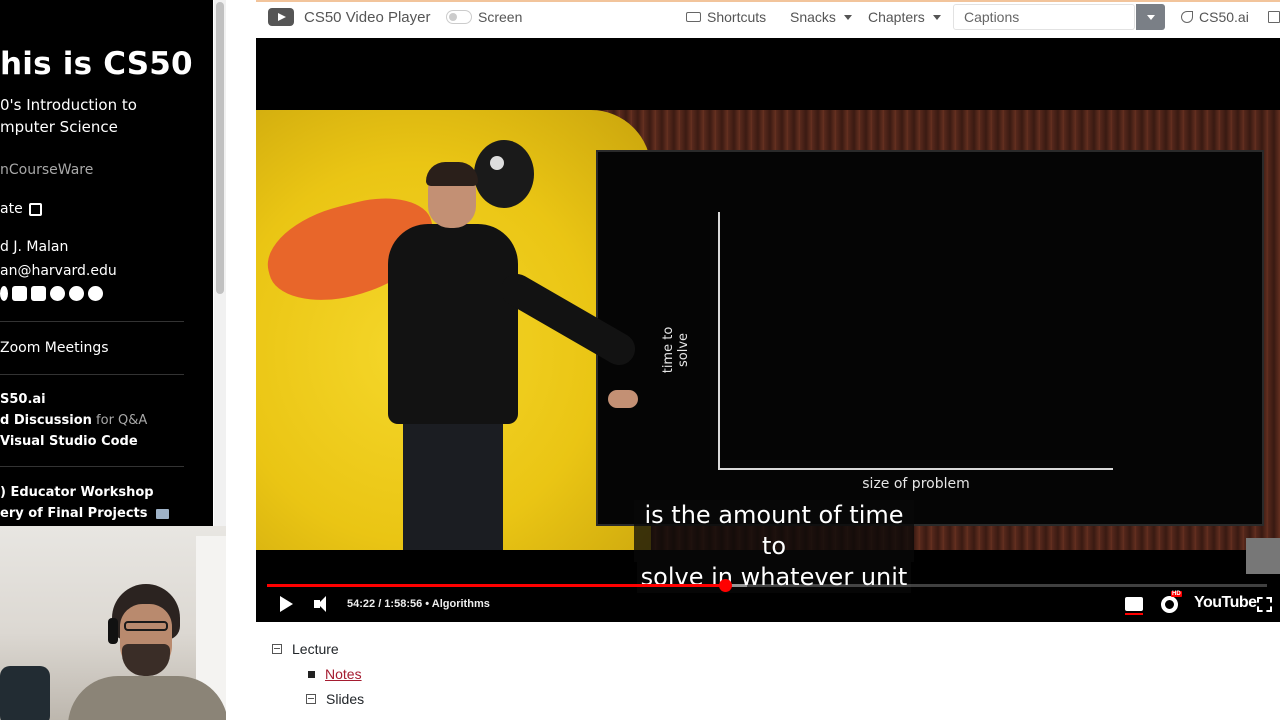  What do you see at coordinates (367, 17) in the screenshot?
I see `player-title: CS50 Video Player` at bounding box center [367, 17].